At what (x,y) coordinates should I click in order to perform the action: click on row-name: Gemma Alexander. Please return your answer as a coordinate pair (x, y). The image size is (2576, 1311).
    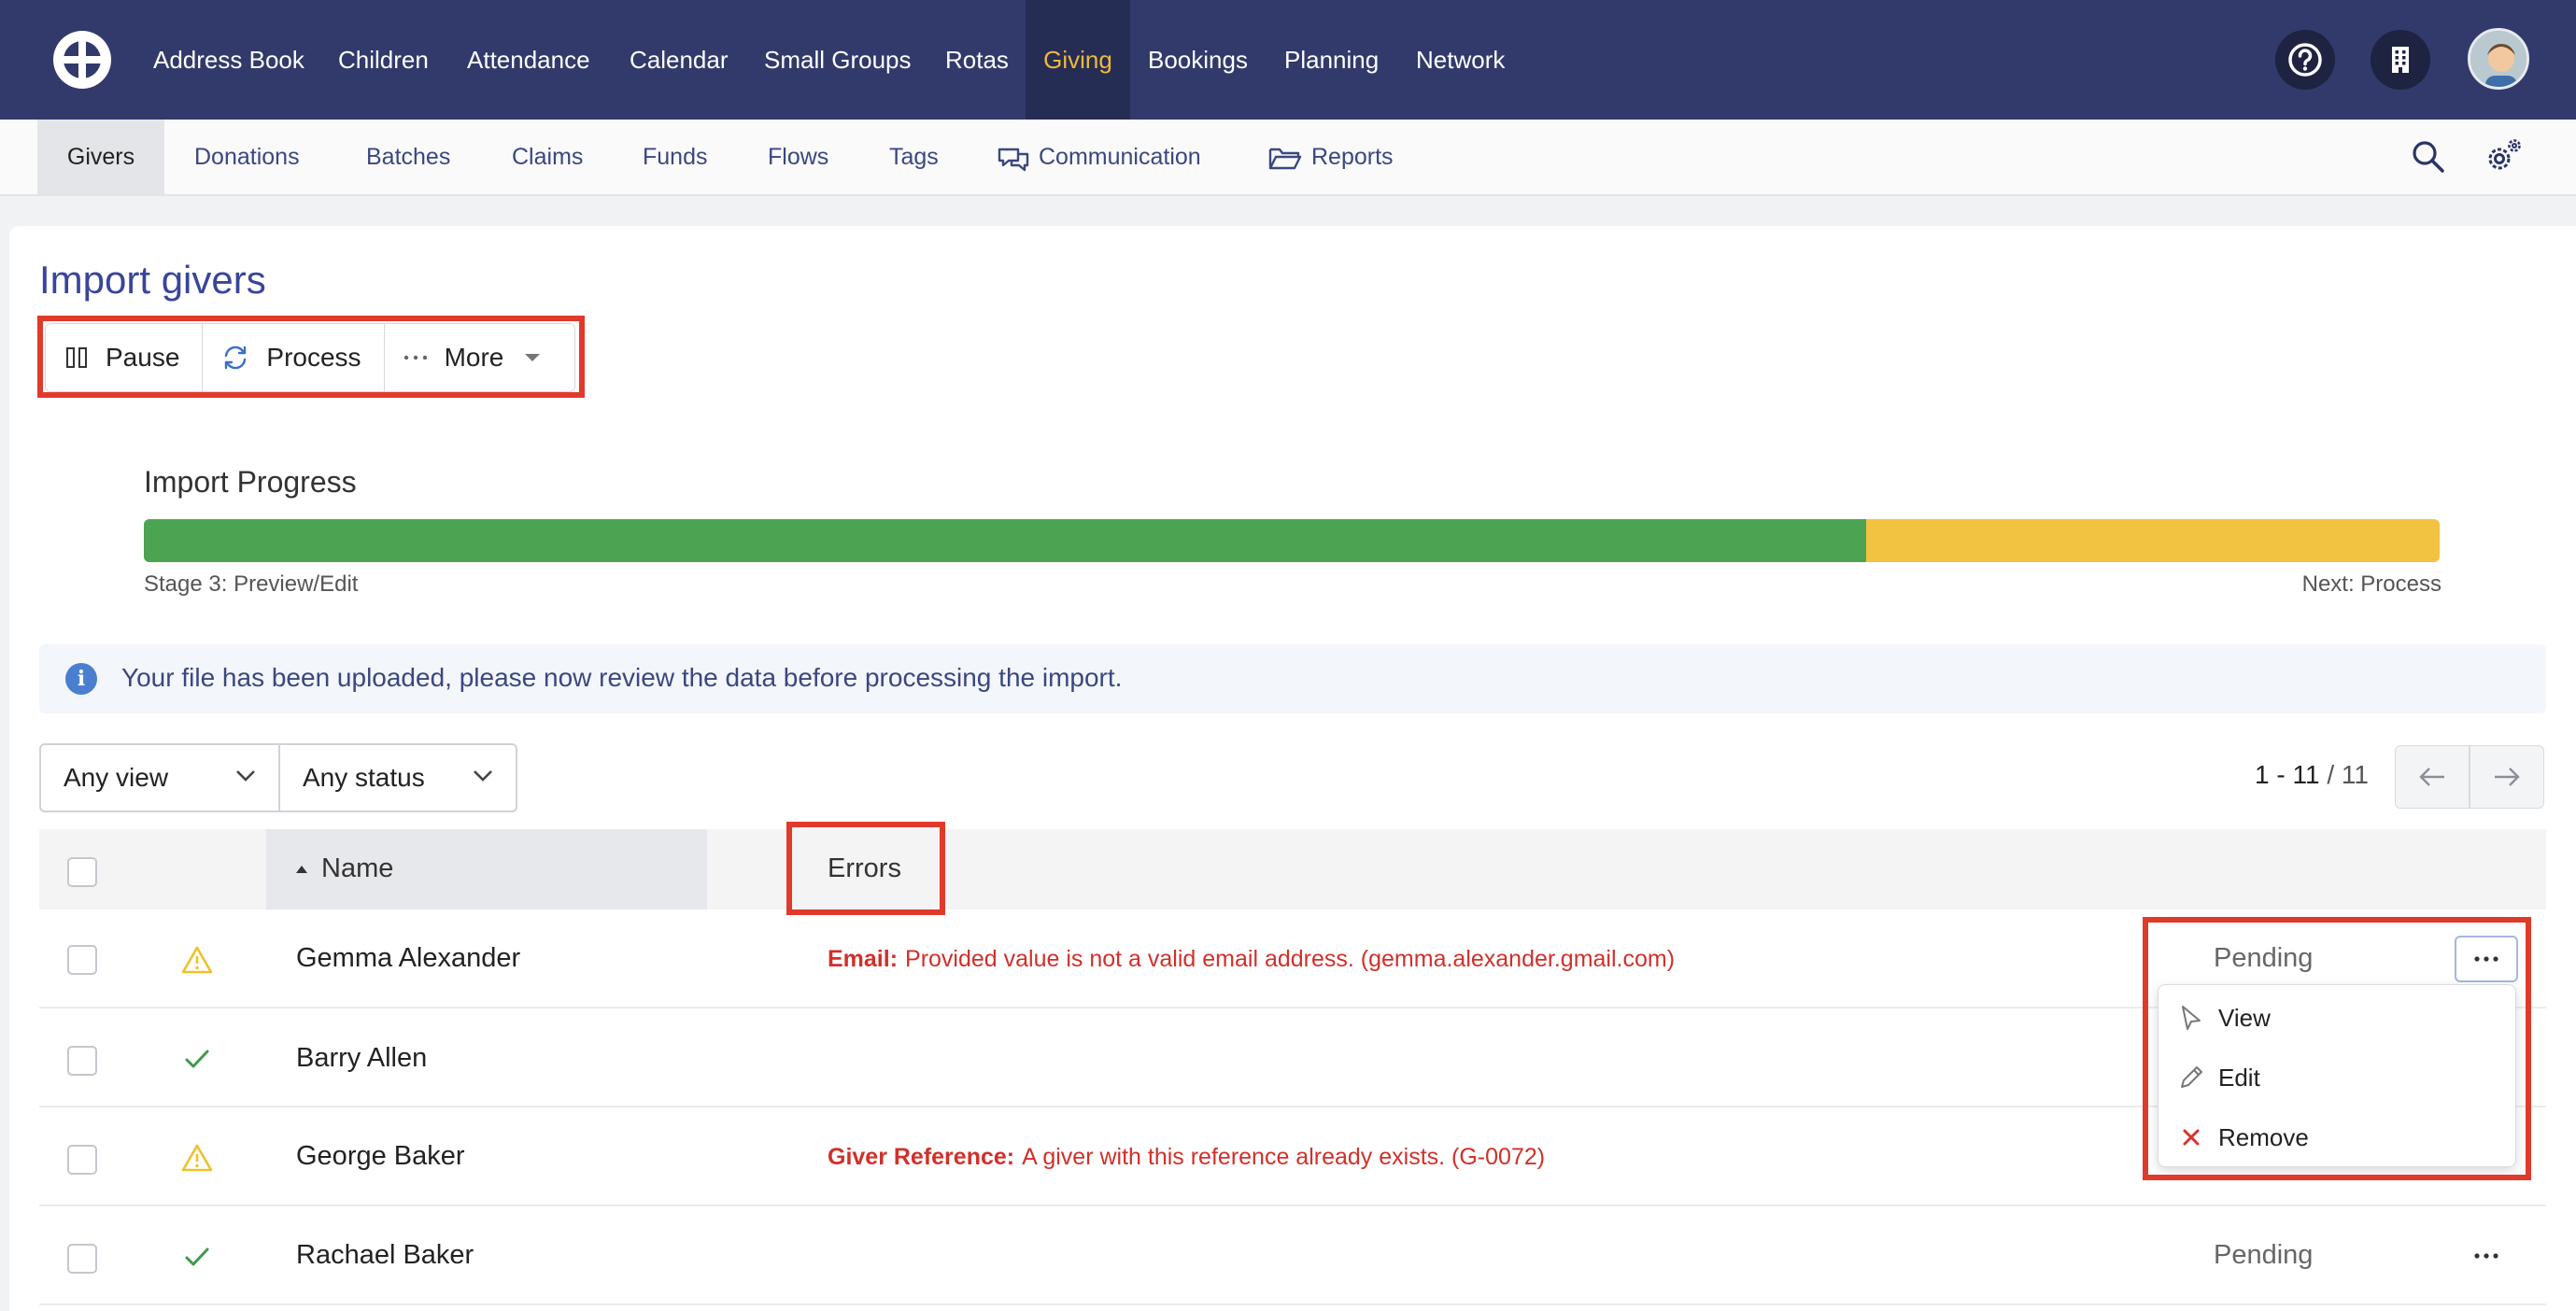
    Looking at the image, I should click on (408, 958).